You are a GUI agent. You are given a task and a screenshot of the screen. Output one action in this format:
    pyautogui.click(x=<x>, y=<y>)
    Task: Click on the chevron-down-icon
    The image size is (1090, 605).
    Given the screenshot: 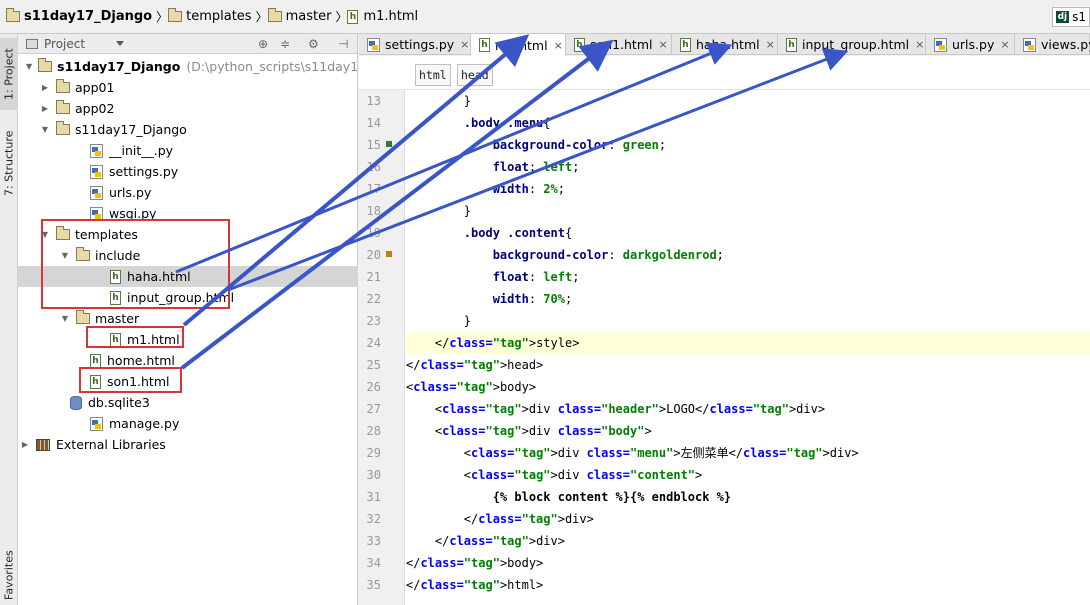 What is the action you would take?
    pyautogui.click(x=120, y=43)
    